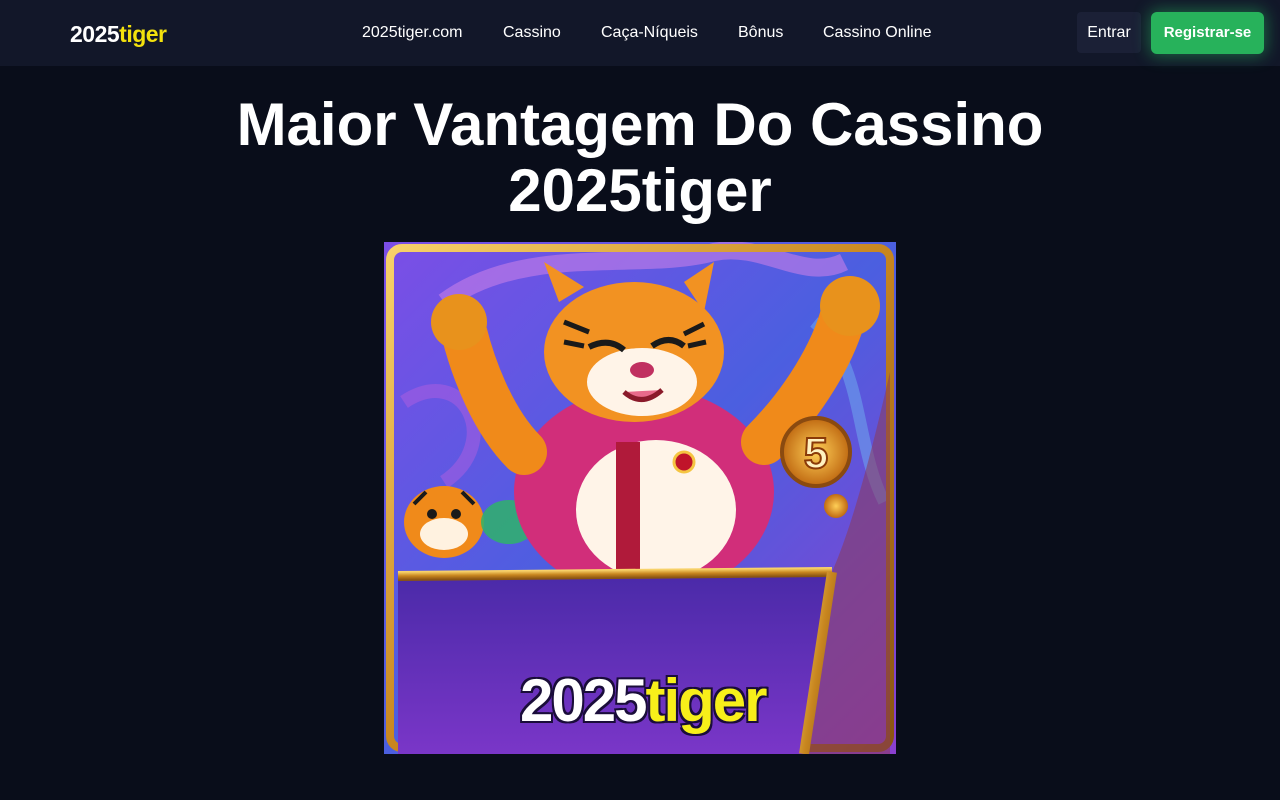  What do you see at coordinates (583, 700) in the screenshot?
I see `banner-logo-number: 2025` at bounding box center [583, 700].